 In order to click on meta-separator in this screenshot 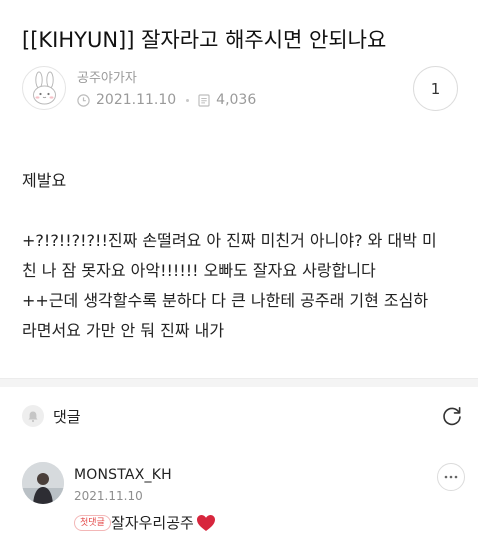, I will do `click(188, 100)`.